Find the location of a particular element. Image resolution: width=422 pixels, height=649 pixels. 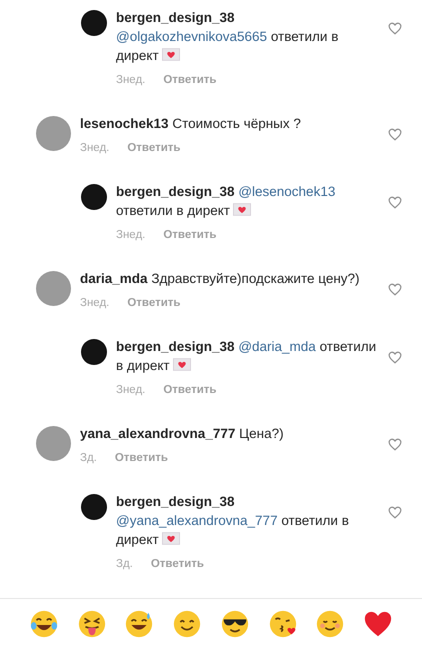

comment-text: bergen_design_38 @yana_alexandrovna_777 ответили в директ is located at coordinates (233, 521).